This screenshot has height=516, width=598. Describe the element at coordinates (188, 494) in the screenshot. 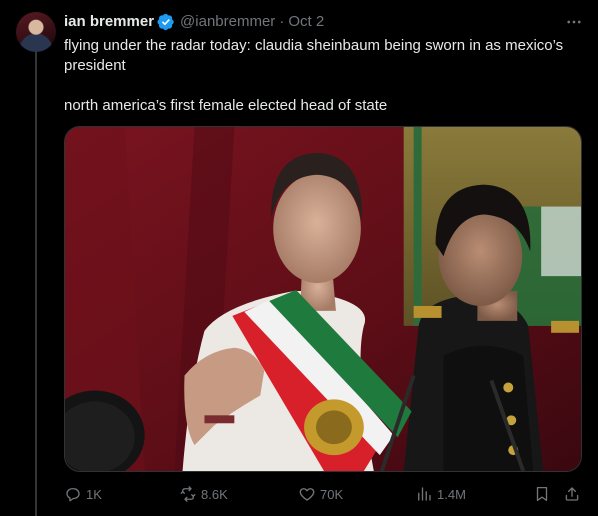

I see `retweet-icon` at that location.